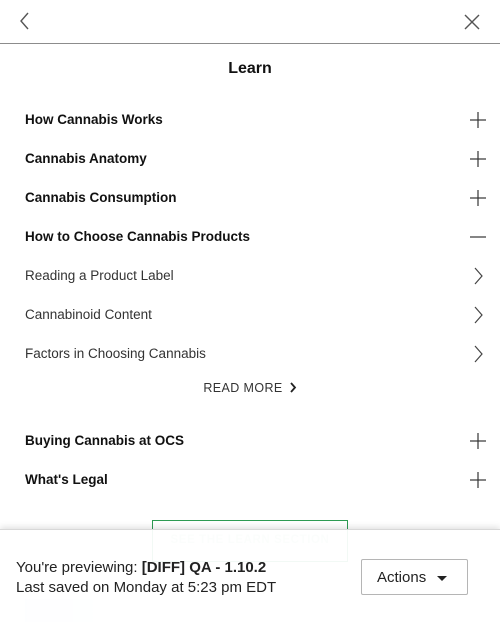 The width and height of the screenshot is (500, 622). I want to click on close-icon, so click(472, 22).